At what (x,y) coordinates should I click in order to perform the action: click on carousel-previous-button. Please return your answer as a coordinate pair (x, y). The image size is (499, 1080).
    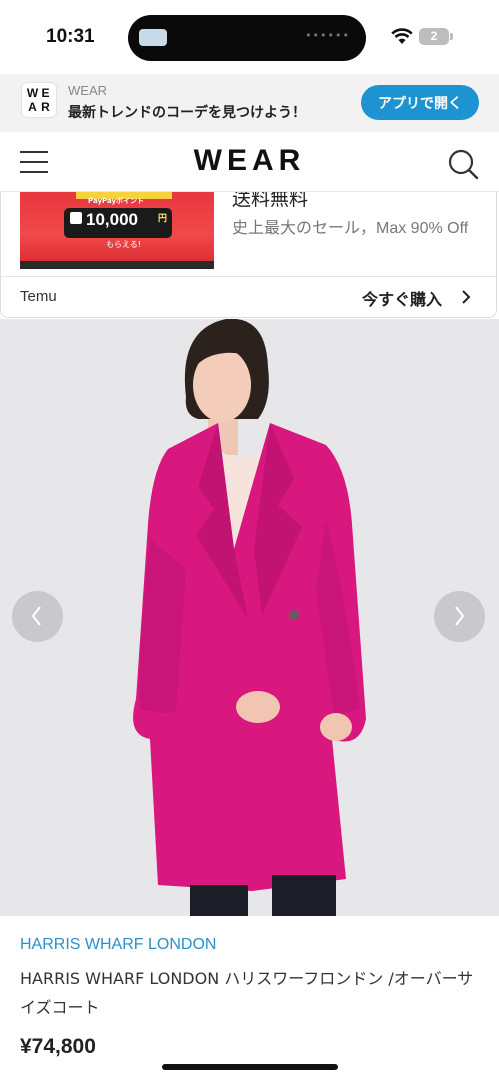
    Looking at the image, I should click on (37, 616).